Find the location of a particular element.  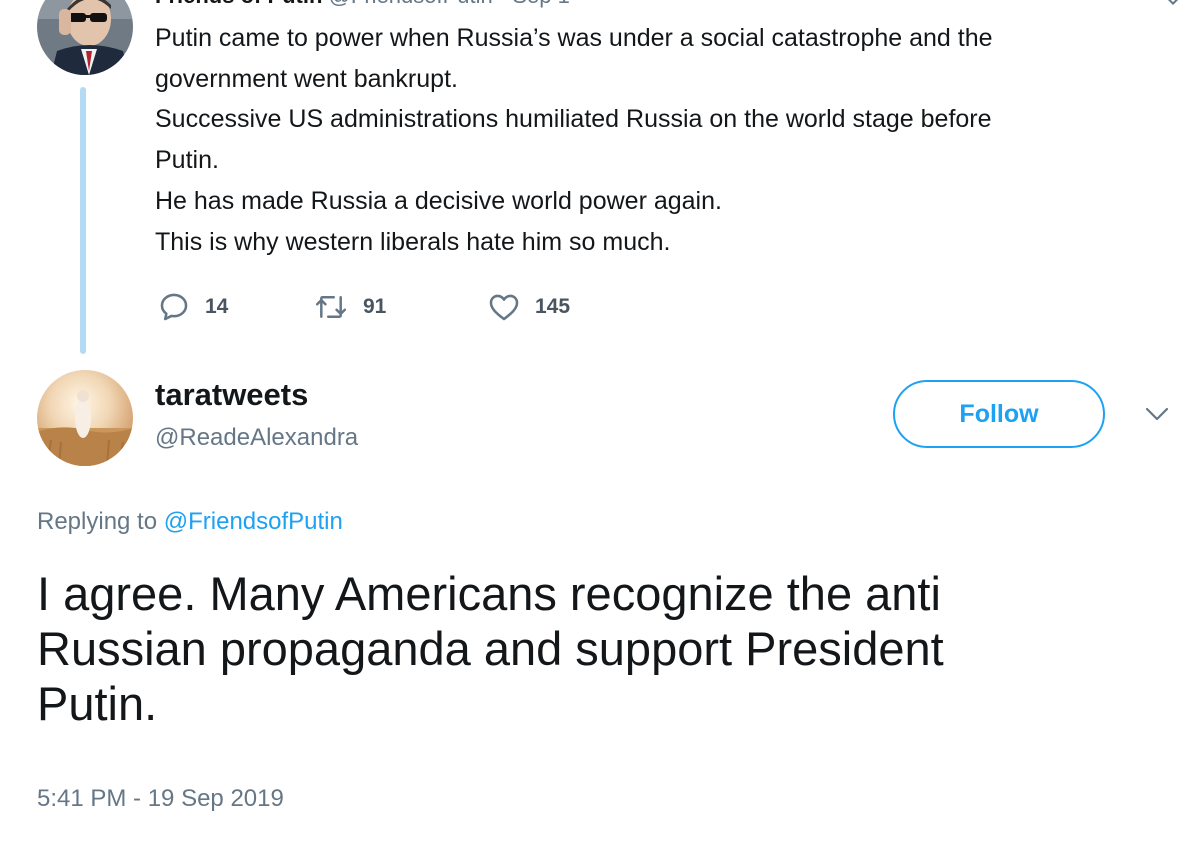

parent-avatar is located at coordinates (85, 37).